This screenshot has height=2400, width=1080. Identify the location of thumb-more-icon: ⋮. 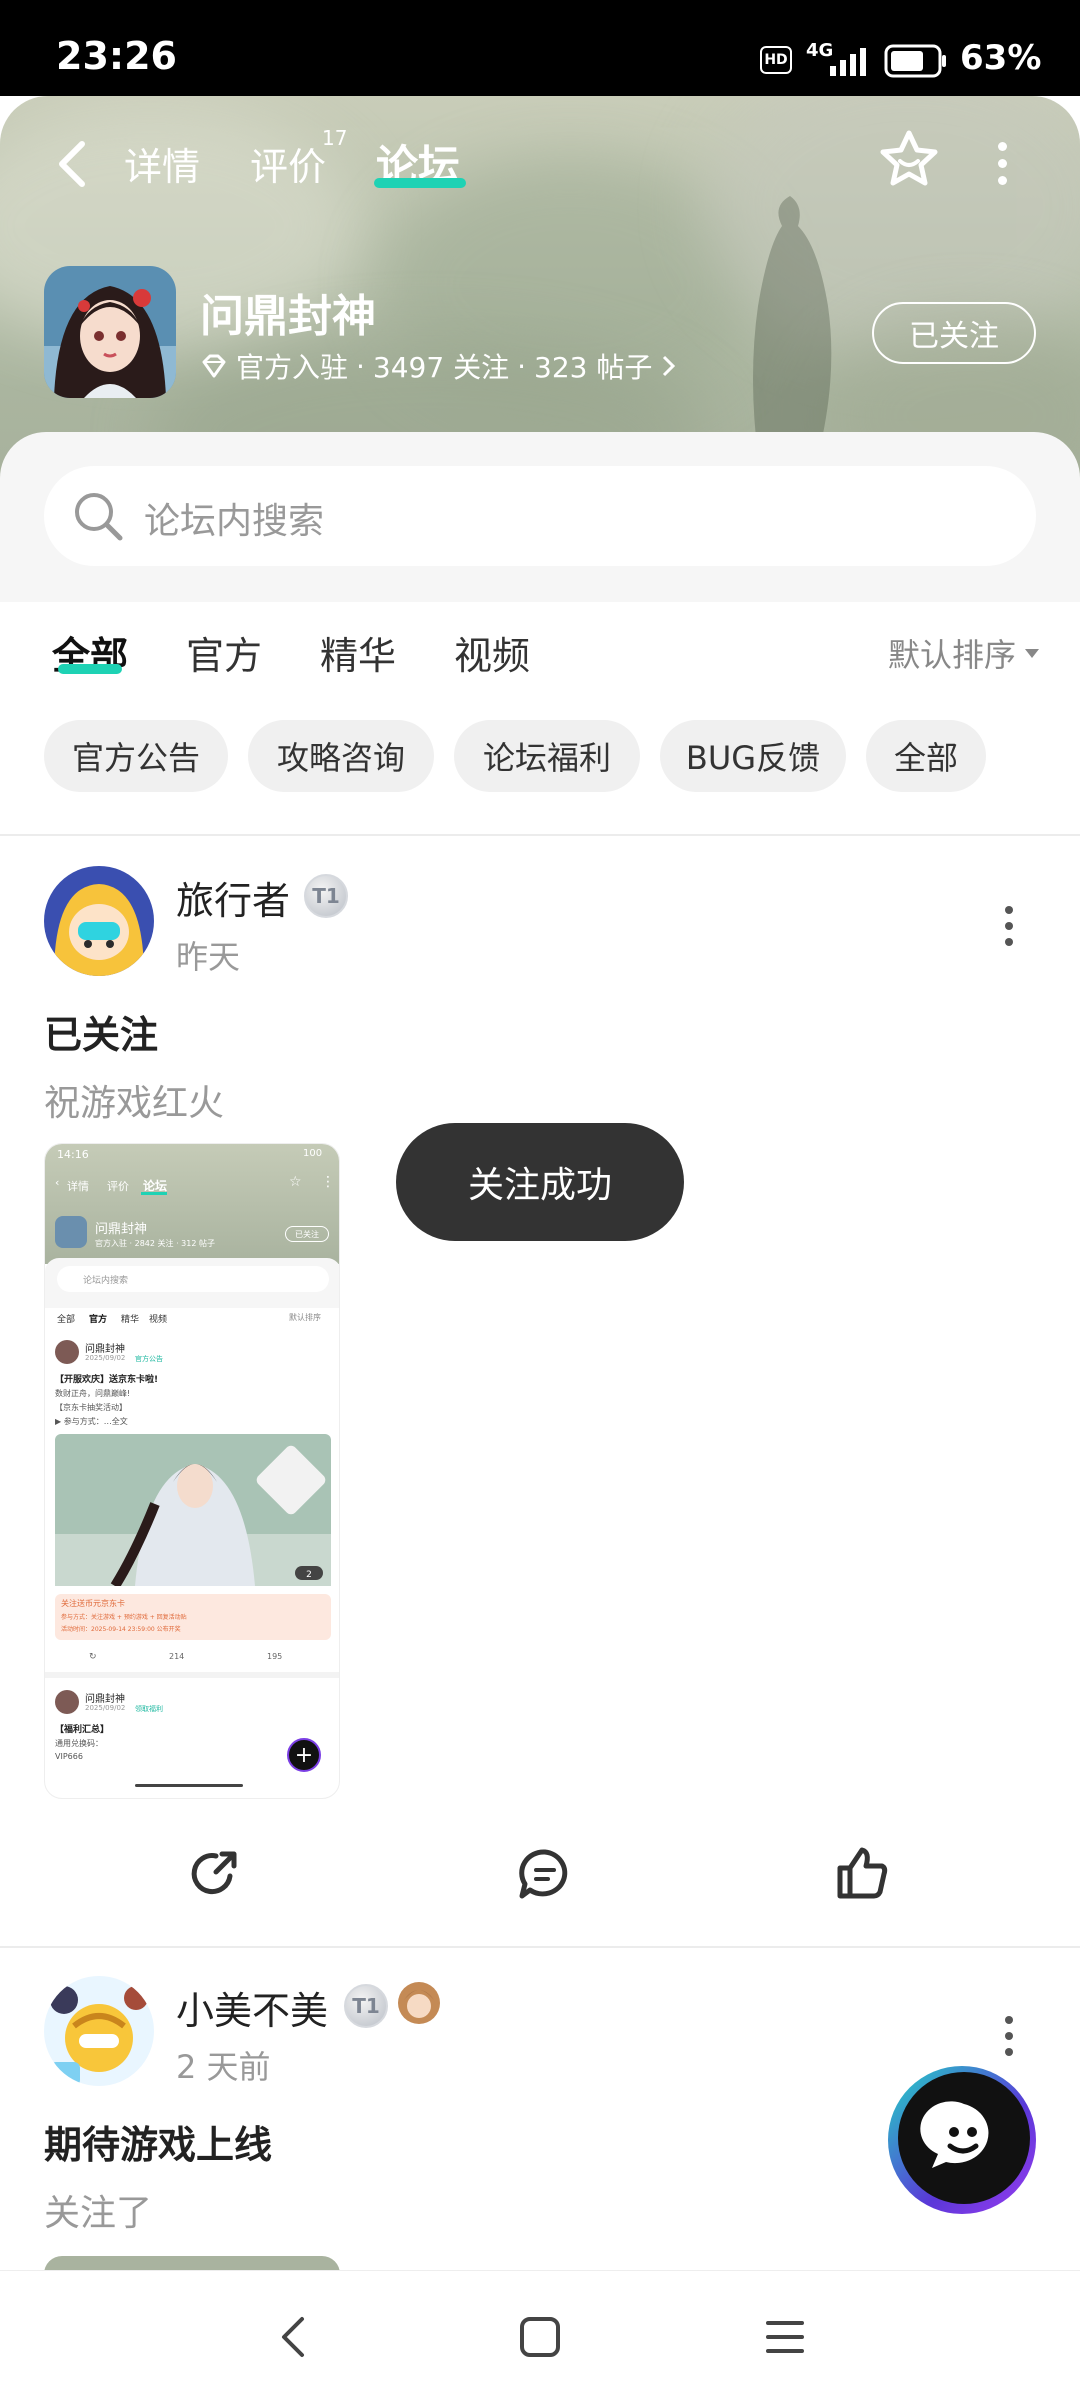
(328, 1182).